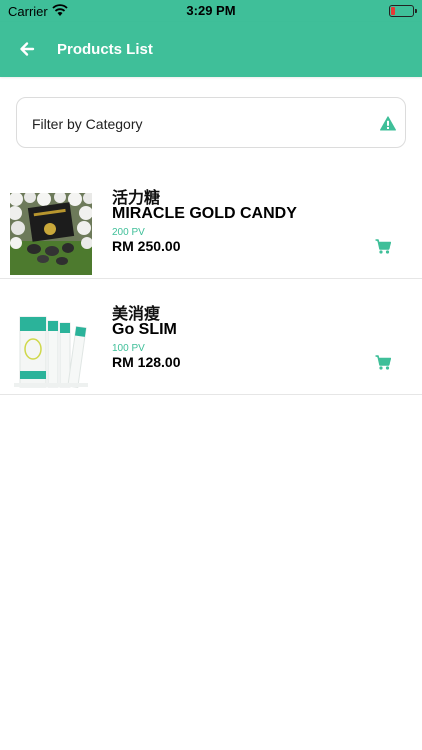 This screenshot has height=750, width=422. Describe the element at coordinates (403, 11) in the screenshot. I see `battery-icon` at that location.